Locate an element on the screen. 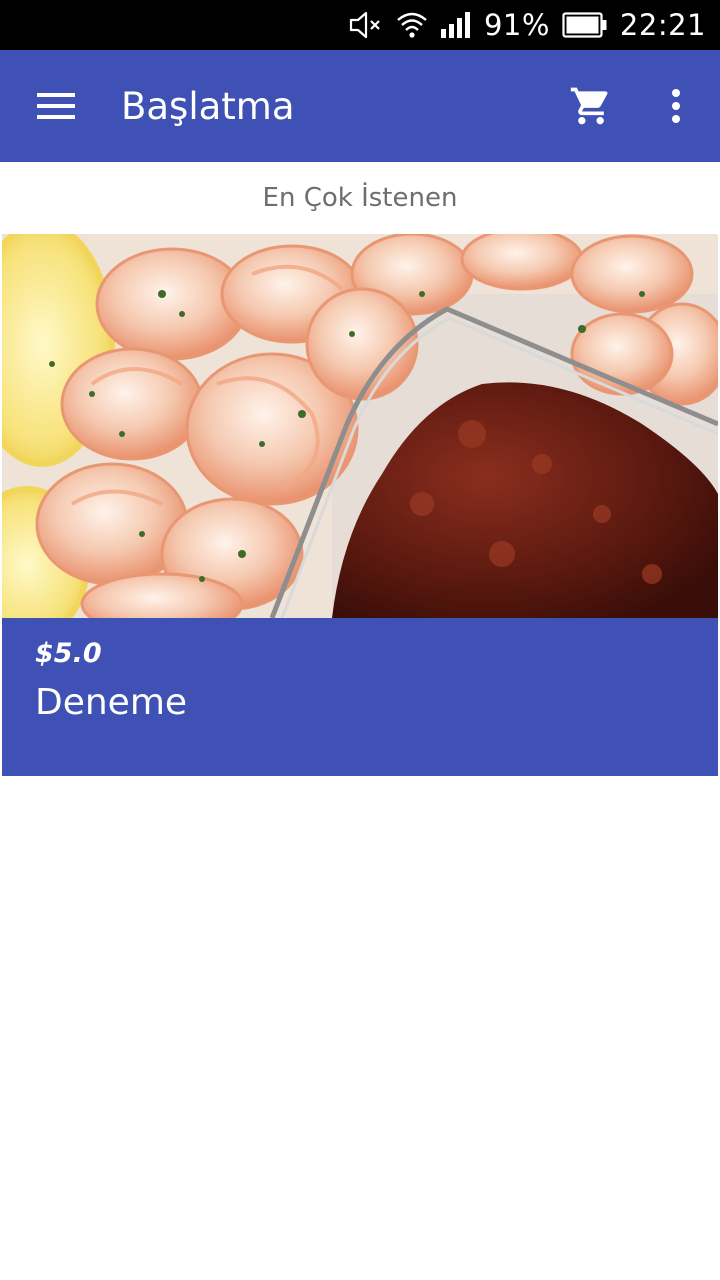 This screenshot has height=1280, width=720. section-header: En Çok İstenen is located at coordinates (360, 198).